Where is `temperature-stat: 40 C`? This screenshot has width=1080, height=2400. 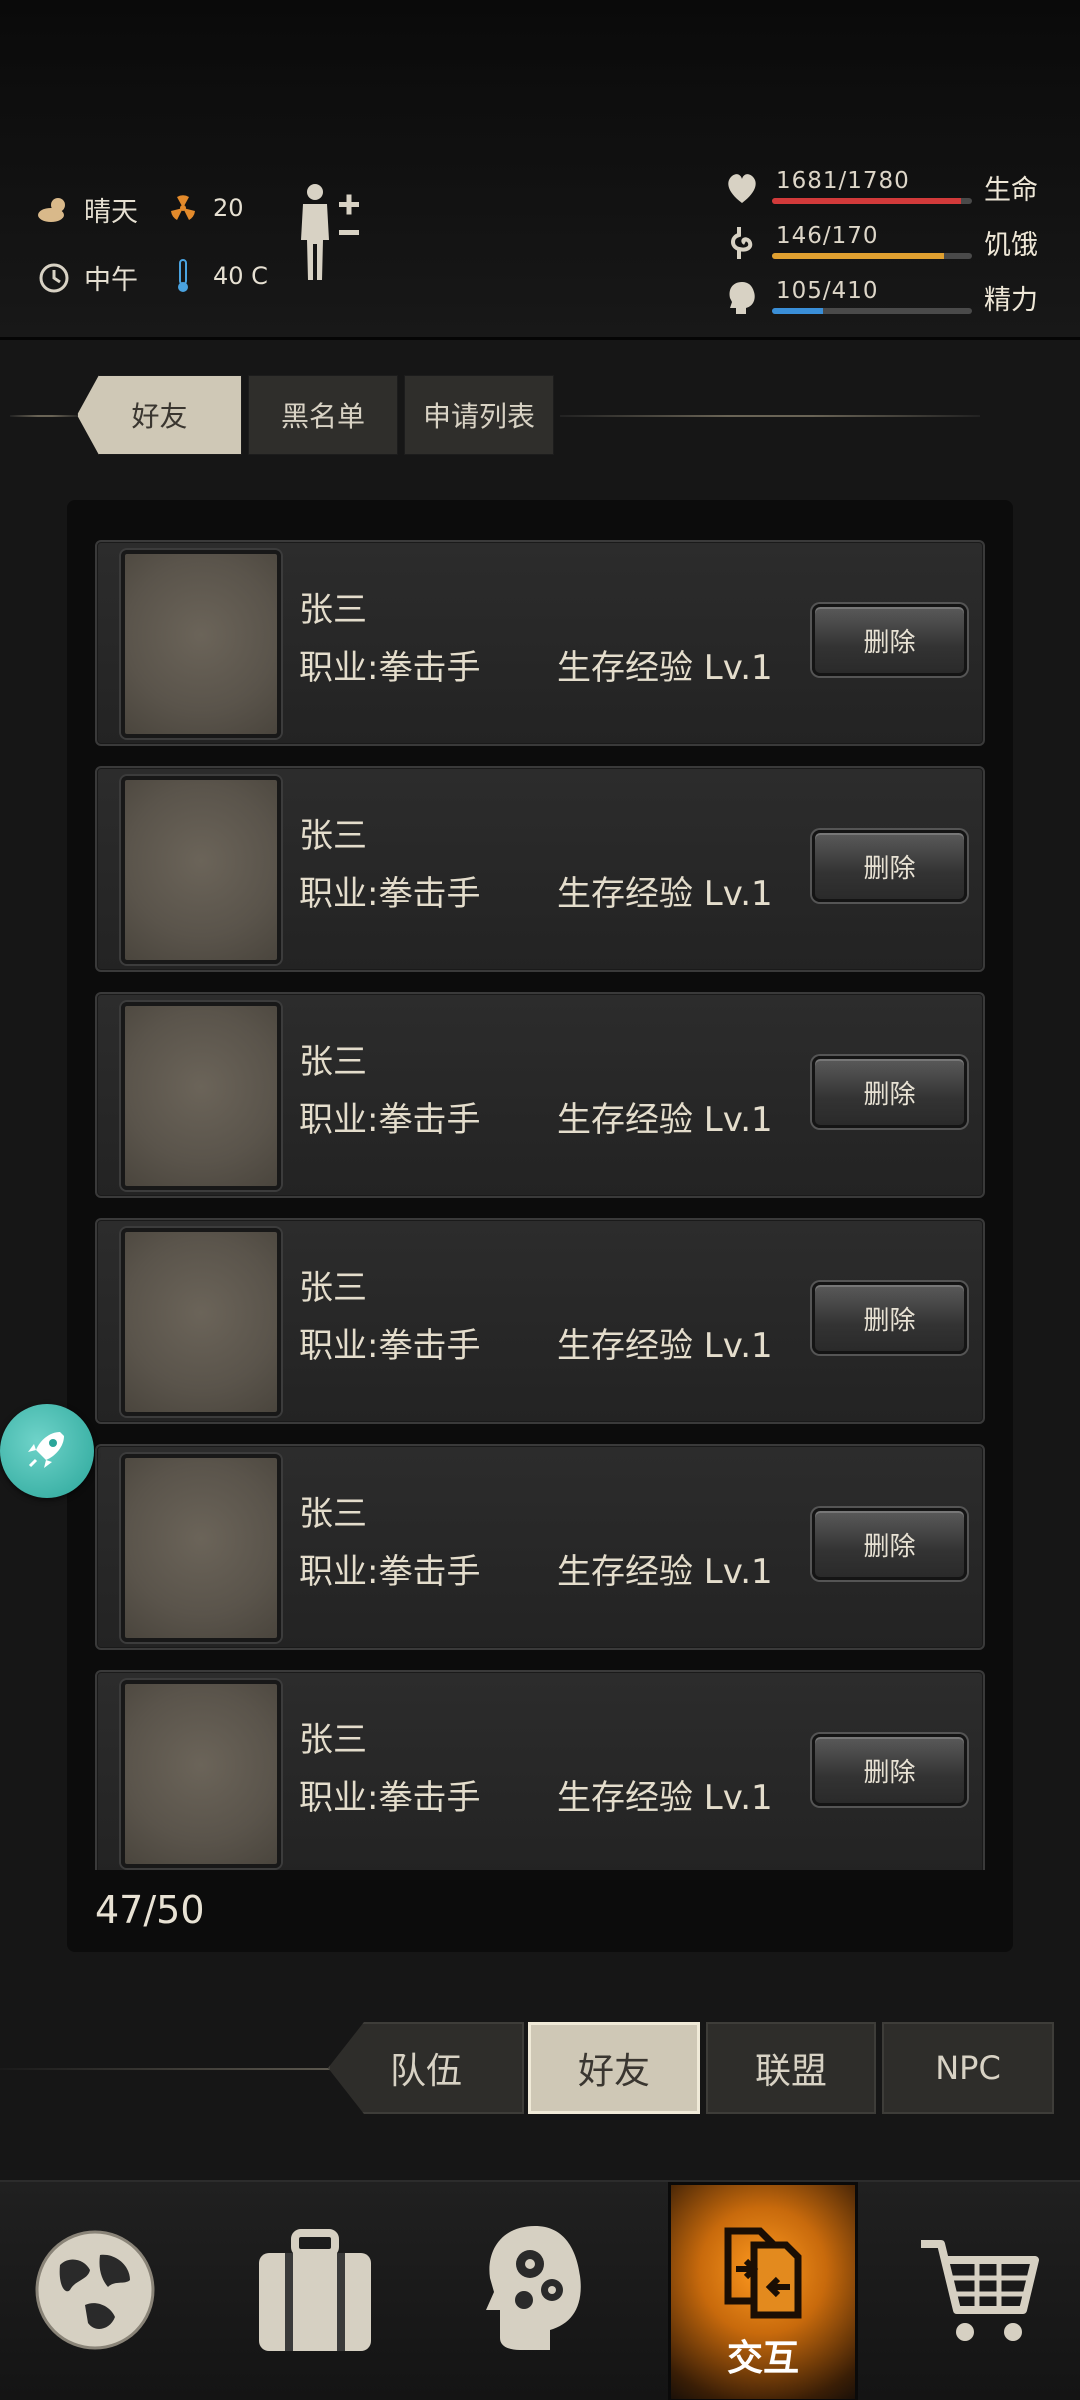
temperature-stat: 40 C is located at coordinates (216, 276).